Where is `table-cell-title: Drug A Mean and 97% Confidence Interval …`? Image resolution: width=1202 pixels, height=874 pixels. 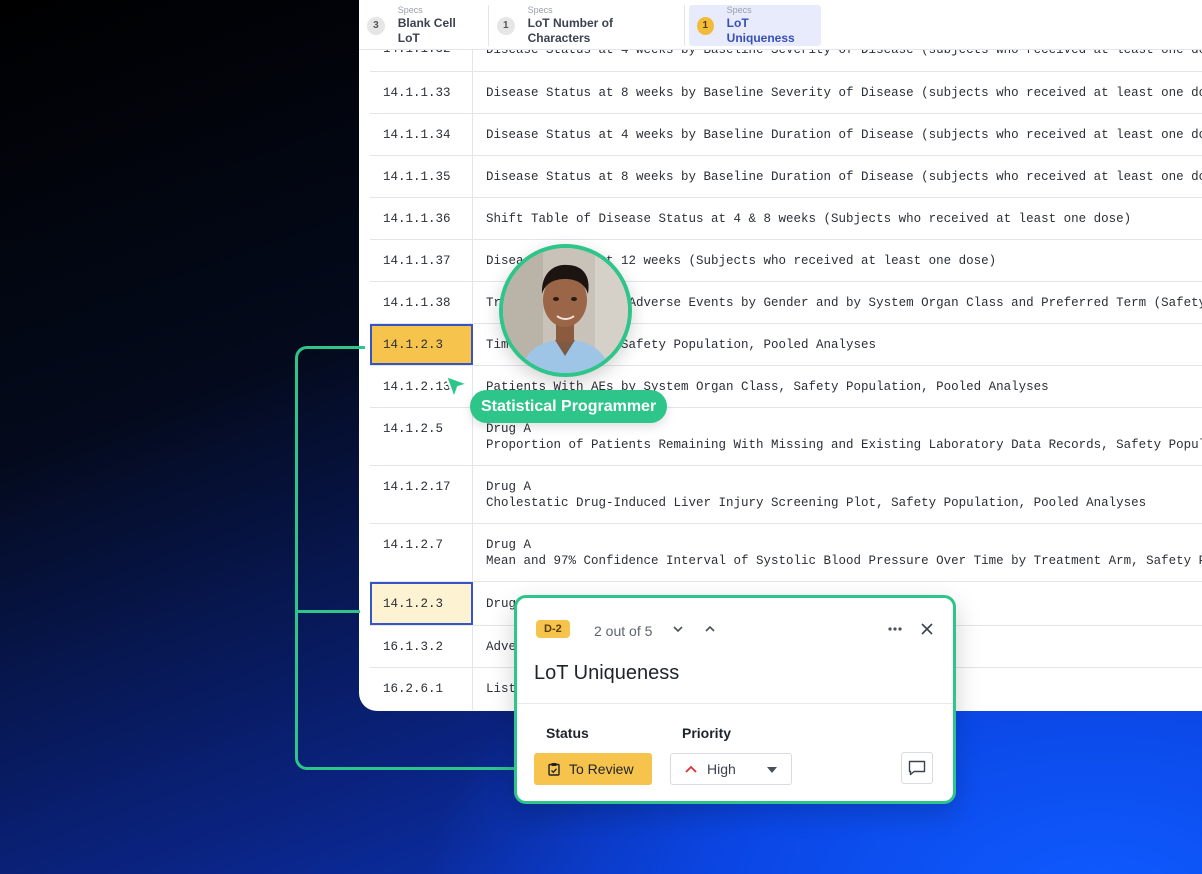 table-cell-title: Drug A Mean and 97% Confidence Interval … is located at coordinates (837, 552).